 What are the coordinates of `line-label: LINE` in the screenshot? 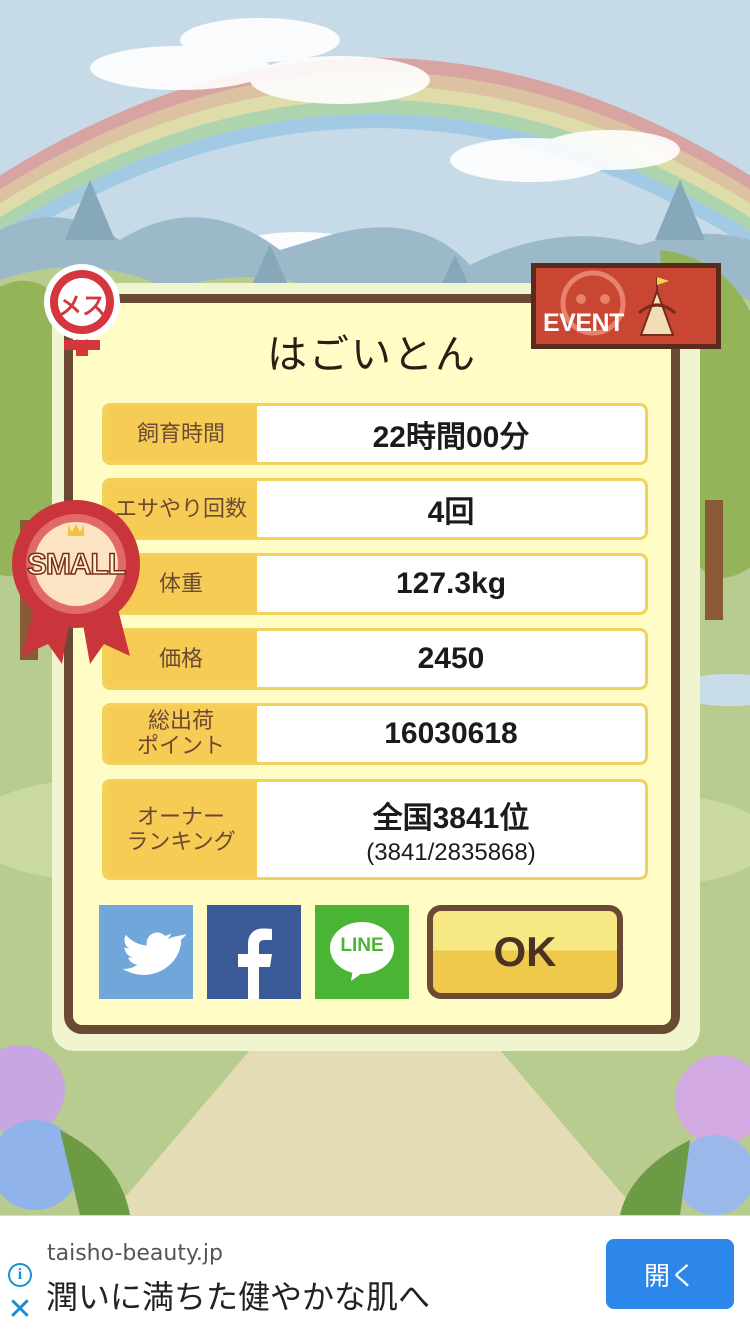 It's located at (362, 945).